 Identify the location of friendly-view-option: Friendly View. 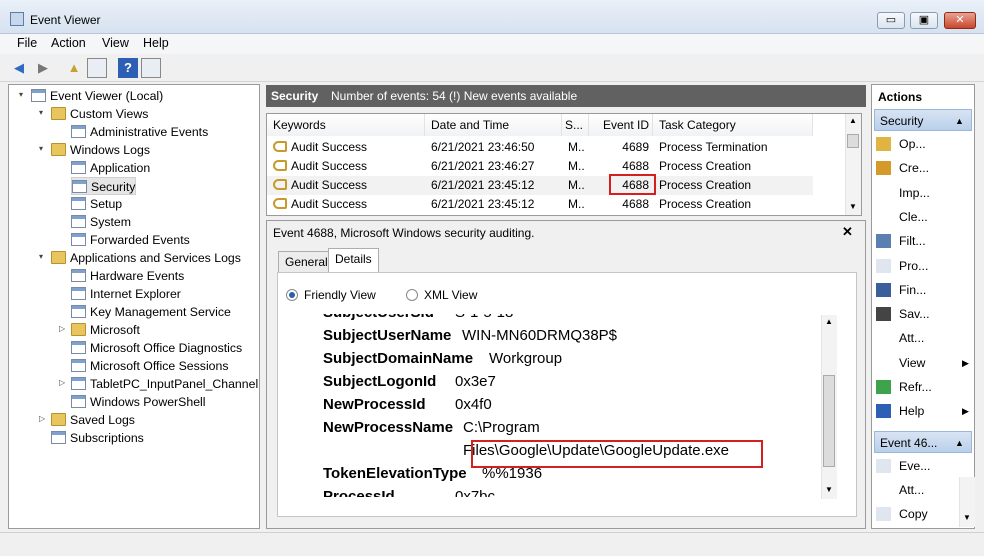
(331, 295).